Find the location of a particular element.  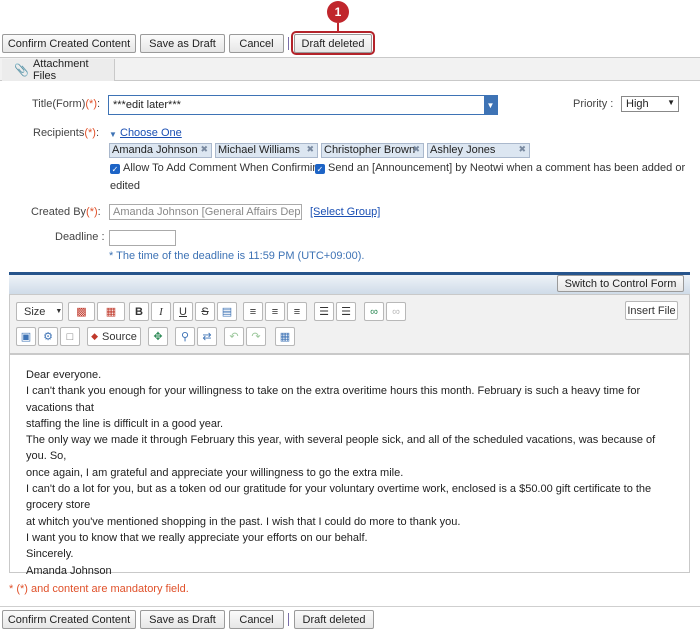

triangle-down-icon: ▼ is located at coordinates (113, 134).